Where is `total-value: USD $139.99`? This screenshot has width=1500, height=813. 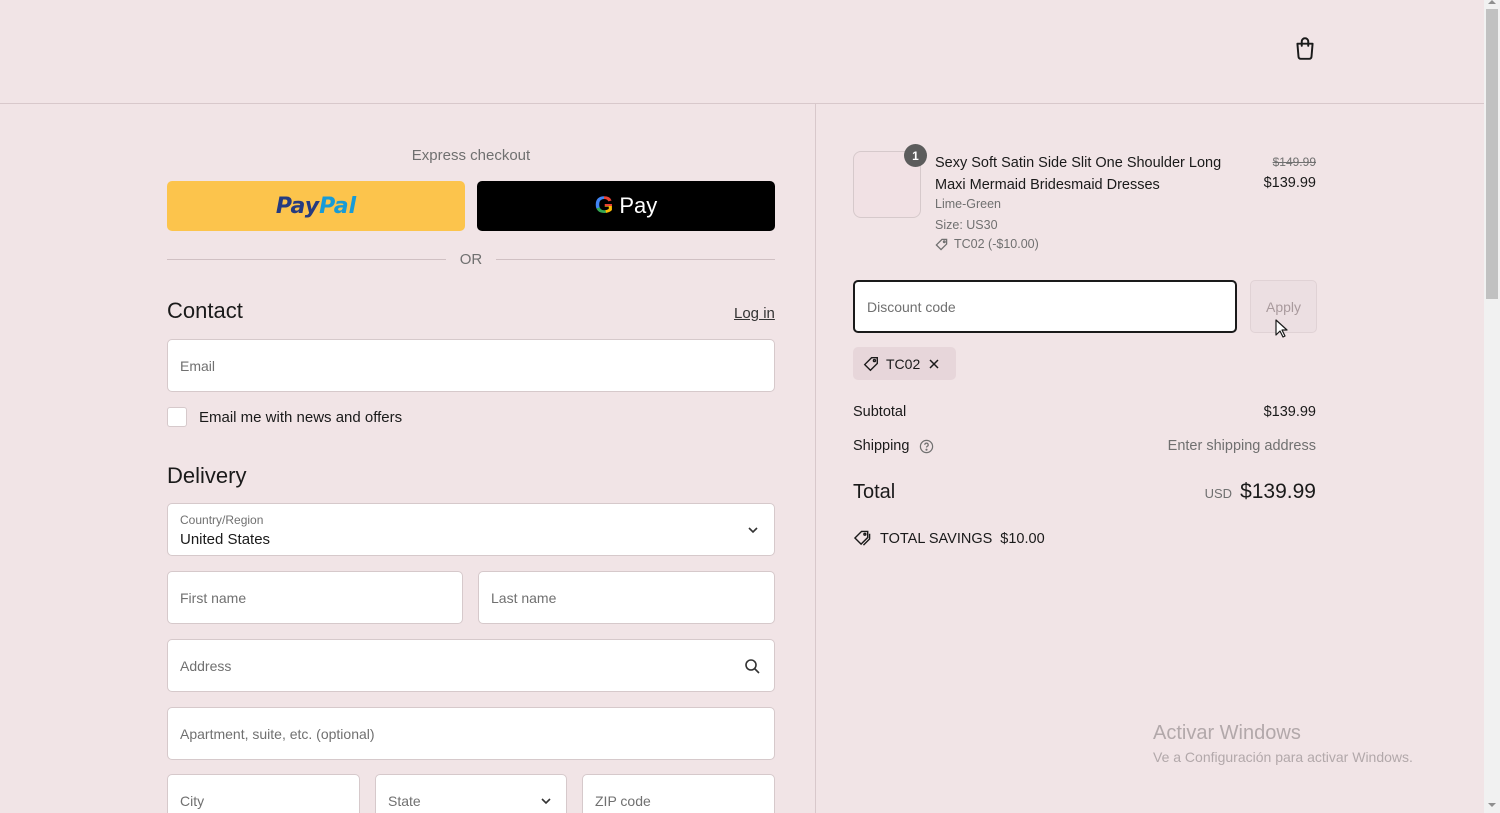
total-value: USD $139.99 is located at coordinates (1260, 492).